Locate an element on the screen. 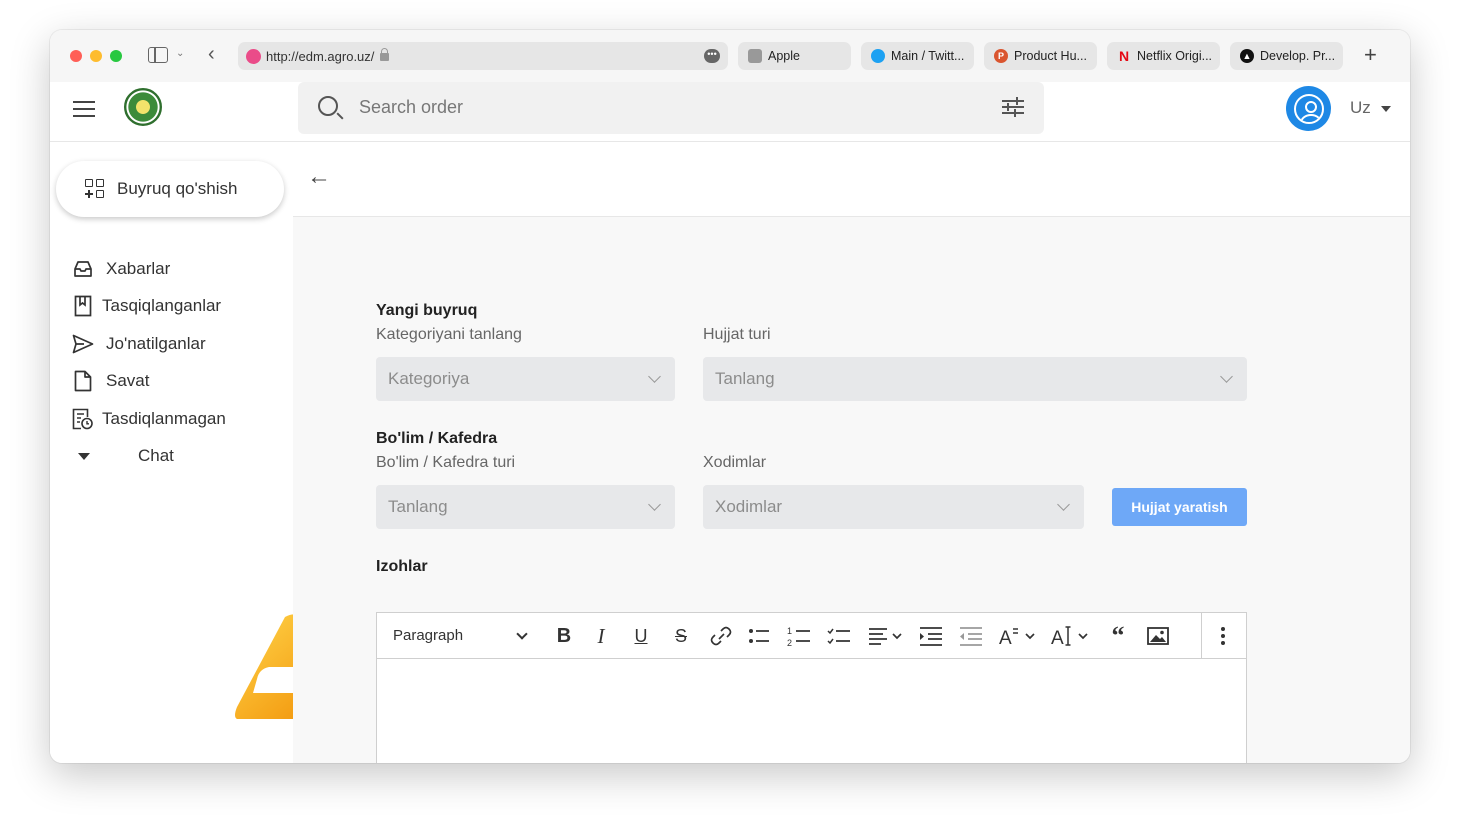  send-icon is located at coordinates (83, 344).